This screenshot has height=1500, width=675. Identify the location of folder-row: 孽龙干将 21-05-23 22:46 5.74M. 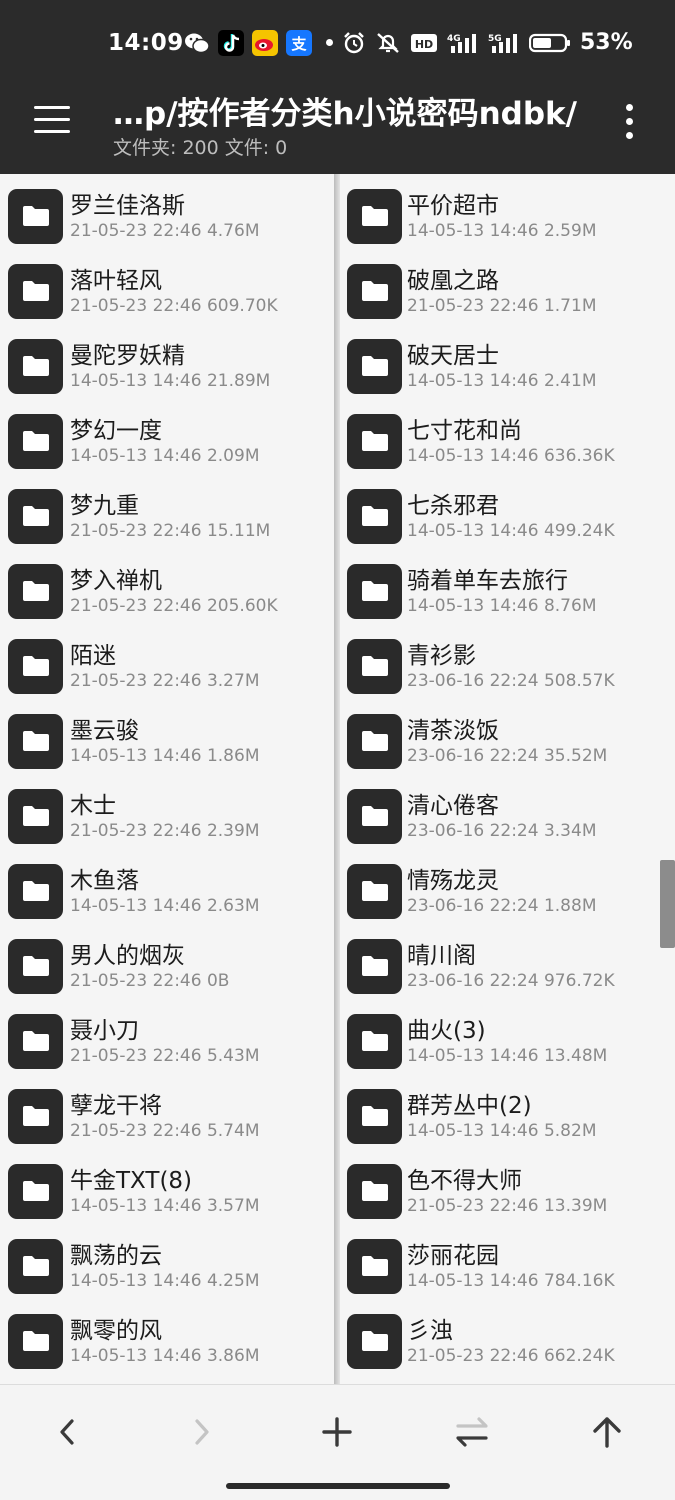
(167, 1121).